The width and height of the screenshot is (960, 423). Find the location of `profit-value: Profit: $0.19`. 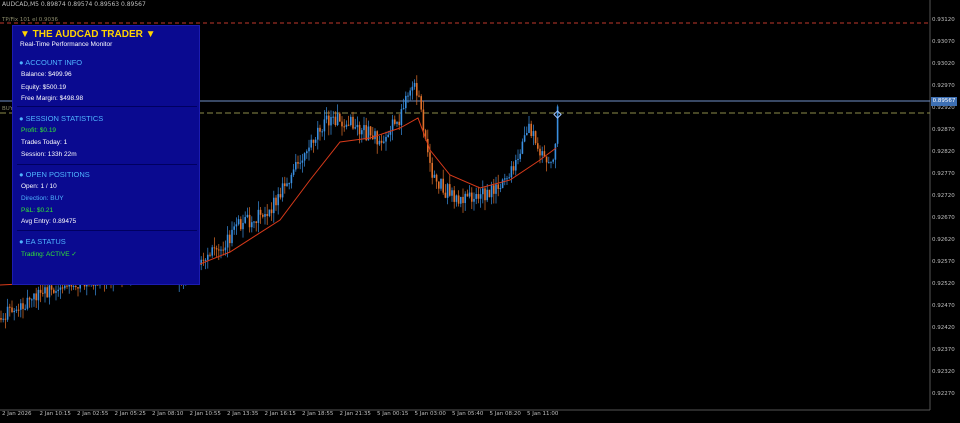

profit-value: Profit: $0.19 is located at coordinates (39, 130).